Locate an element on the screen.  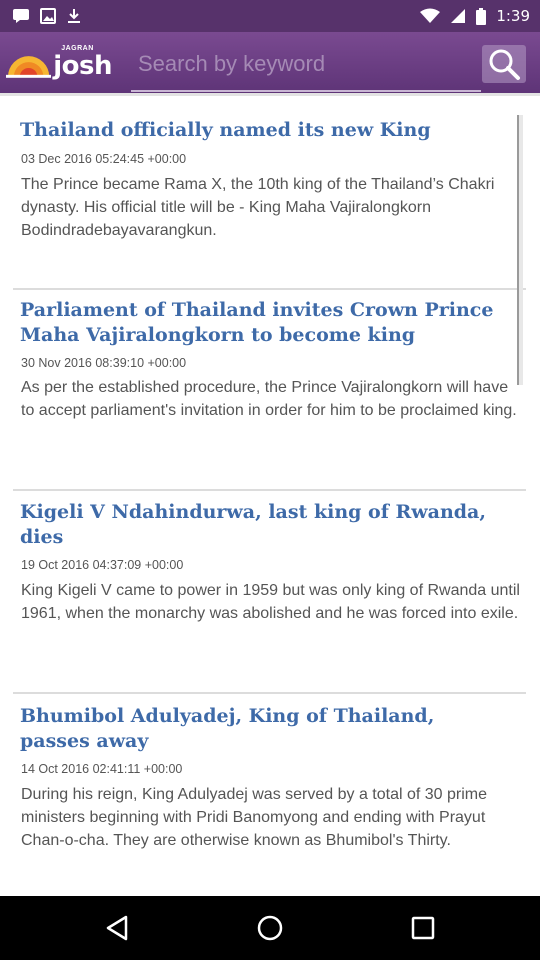
photo-icon is located at coordinates (48, 16).